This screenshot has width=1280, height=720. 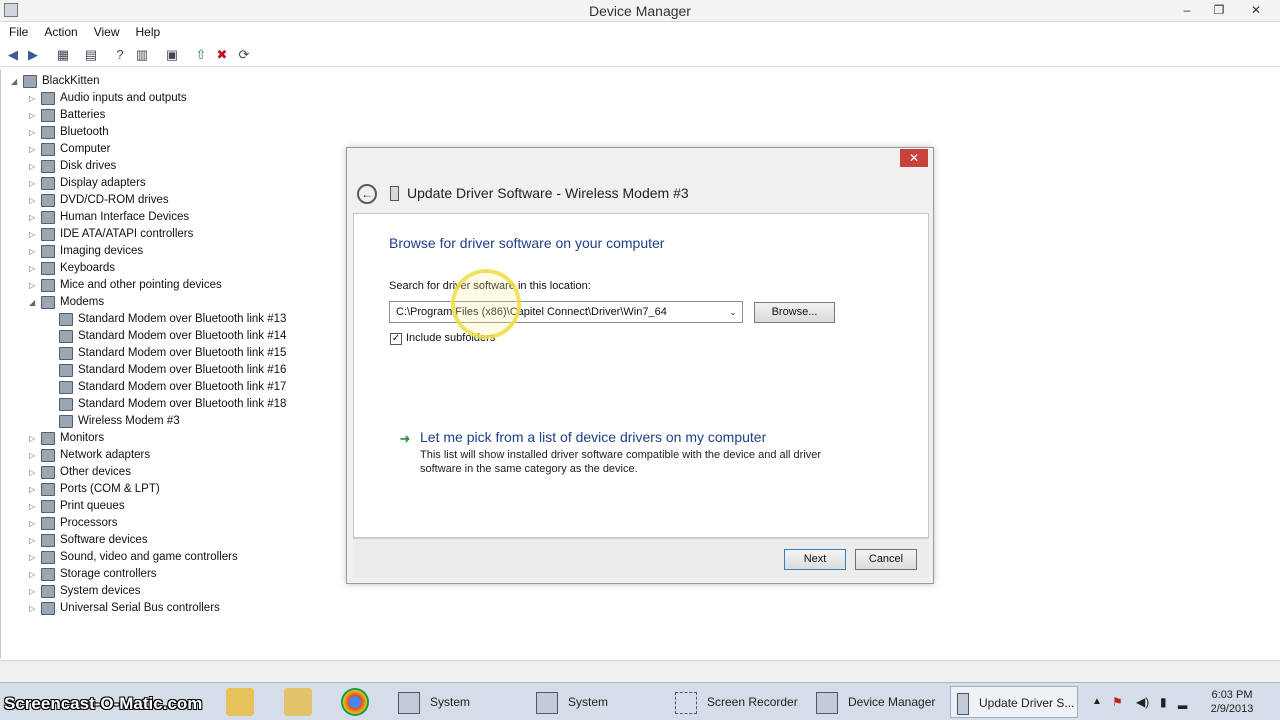 What do you see at coordinates (102, 251) in the screenshot?
I see `tree-item-label: Imaging devices` at bounding box center [102, 251].